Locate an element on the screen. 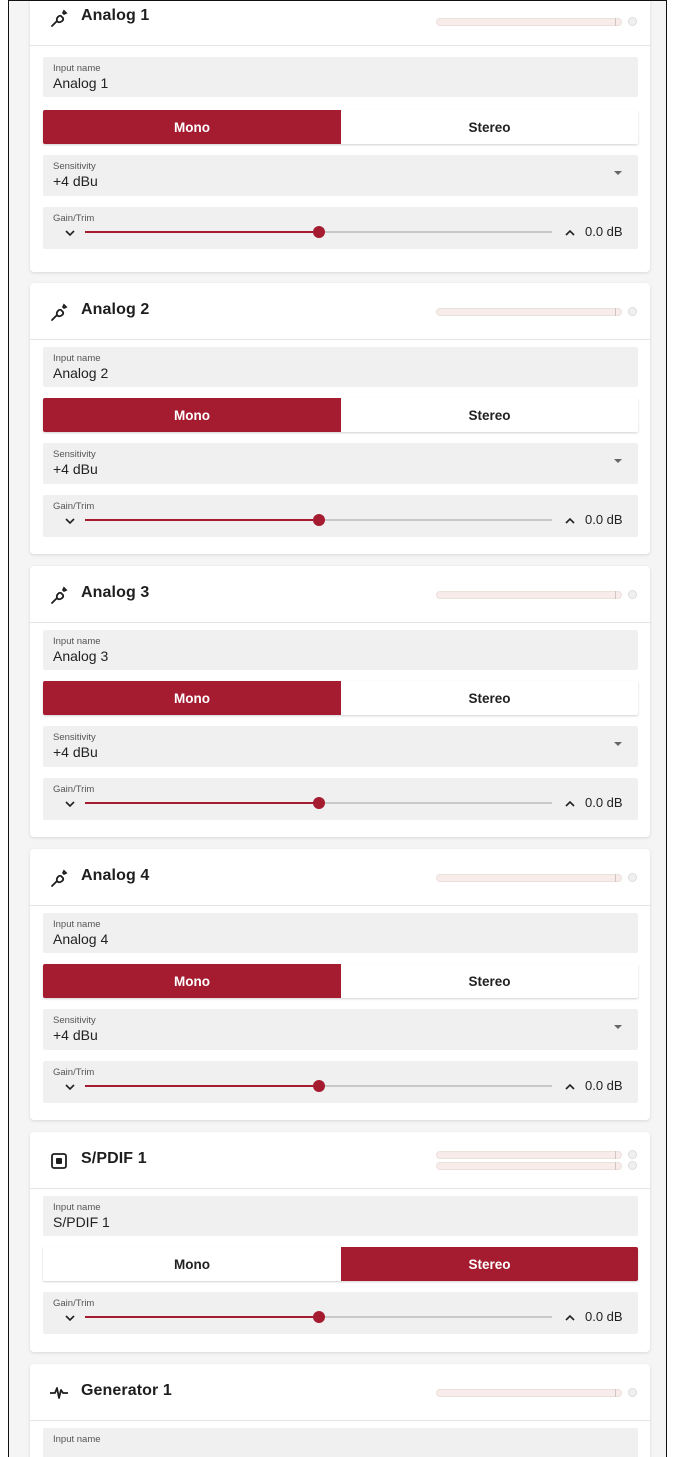 The width and height of the screenshot is (675, 1457). input-name-value: S/PDIF 1 is located at coordinates (81, 1222).